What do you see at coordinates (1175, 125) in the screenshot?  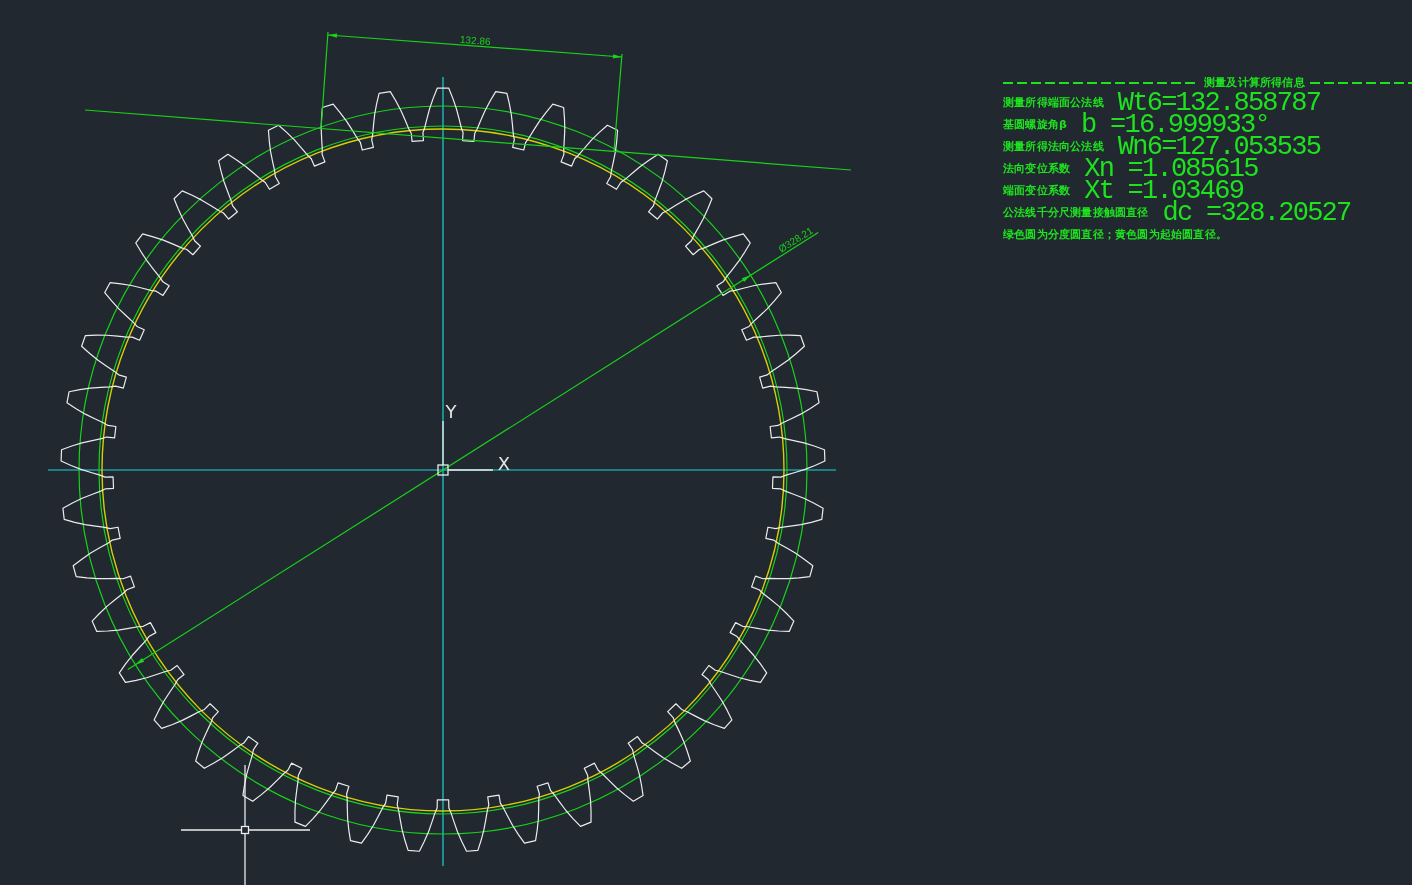 I see `parameter-value: b =16.999933°` at bounding box center [1175, 125].